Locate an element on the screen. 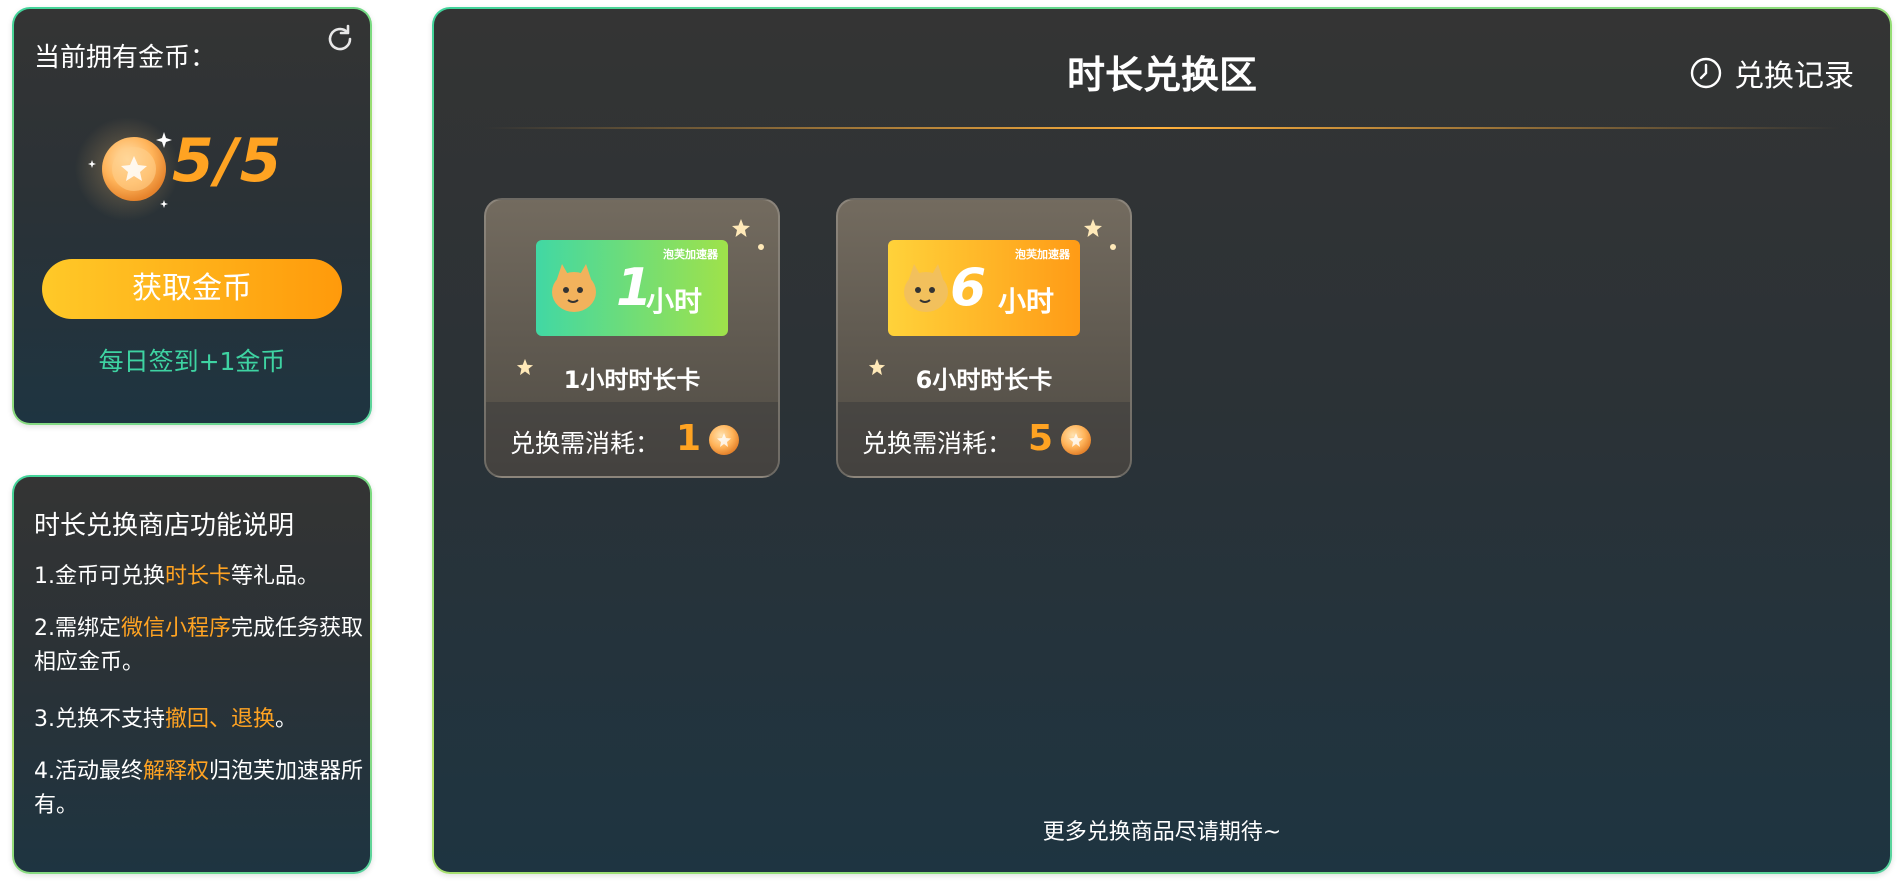 The width and height of the screenshot is (1904, 892). page-title: 时长兑换区 is located at coordinates (1161, 75).